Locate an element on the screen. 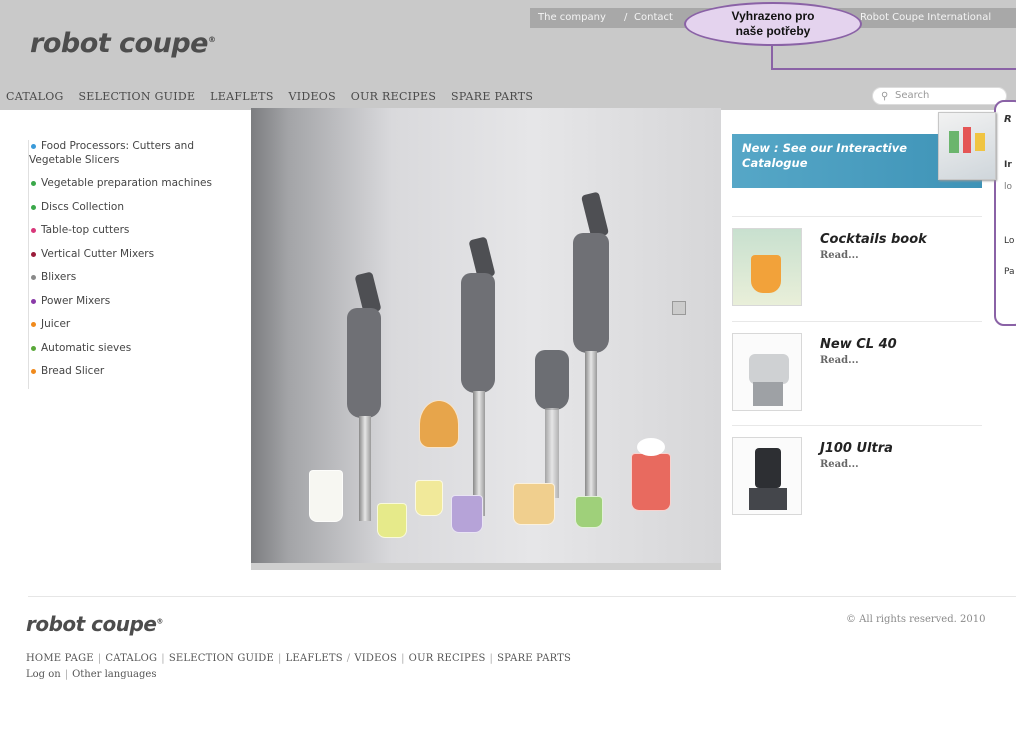 Image resolution: width=1016 pixels, height=749 pixels. annotation-panel: R Ir lo Lo Pa is located at coordinates (1005, 213).